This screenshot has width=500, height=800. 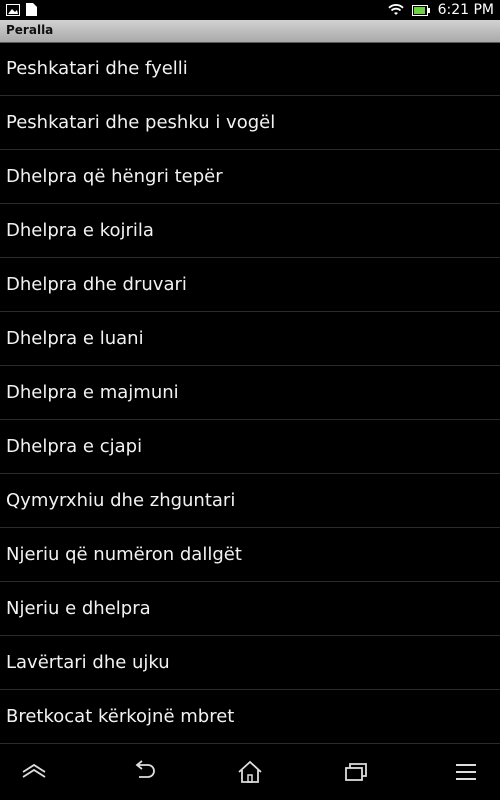 I want to click on list-item: Dhelpra e cjapi, so click(x=250, y=447).